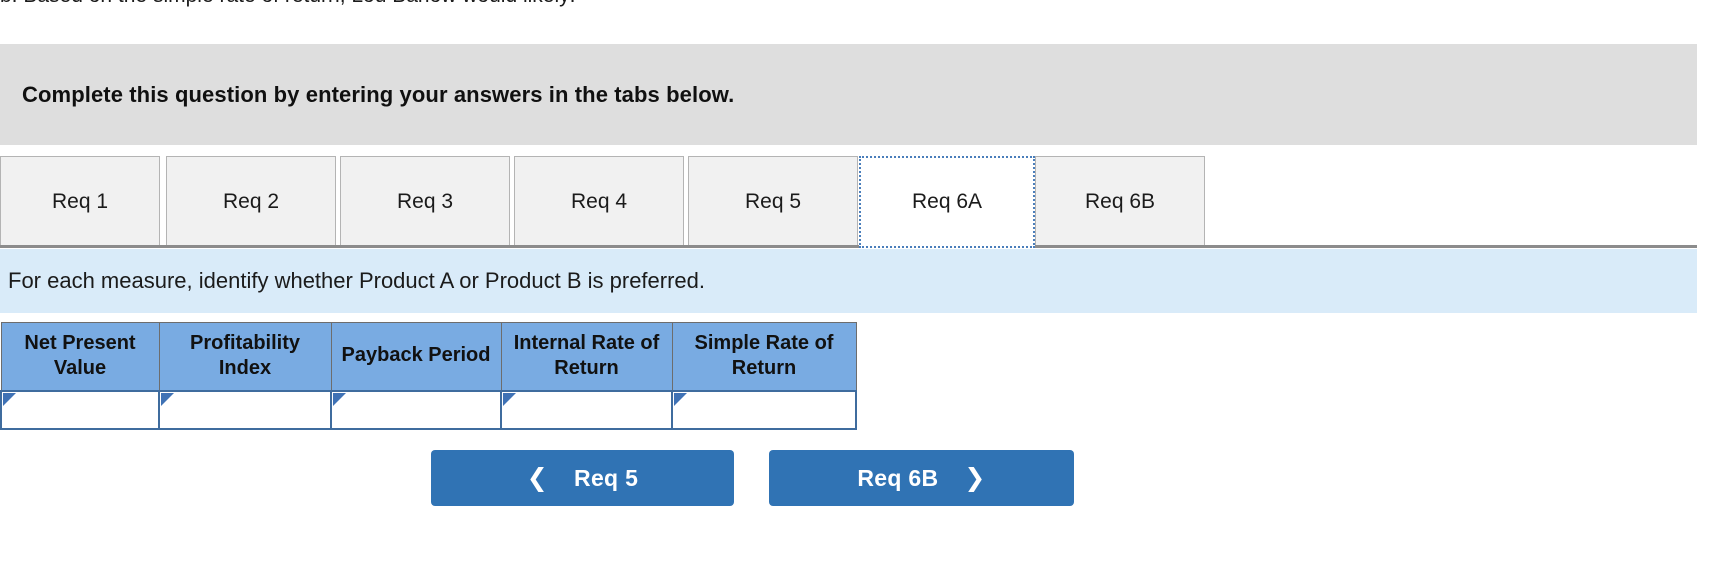 The height and width of the screenshot is (569, 1712). Describe the element at coordinates (606, 477) in the screenshot. I see `previous-requirement-label: Req 5` at that location.